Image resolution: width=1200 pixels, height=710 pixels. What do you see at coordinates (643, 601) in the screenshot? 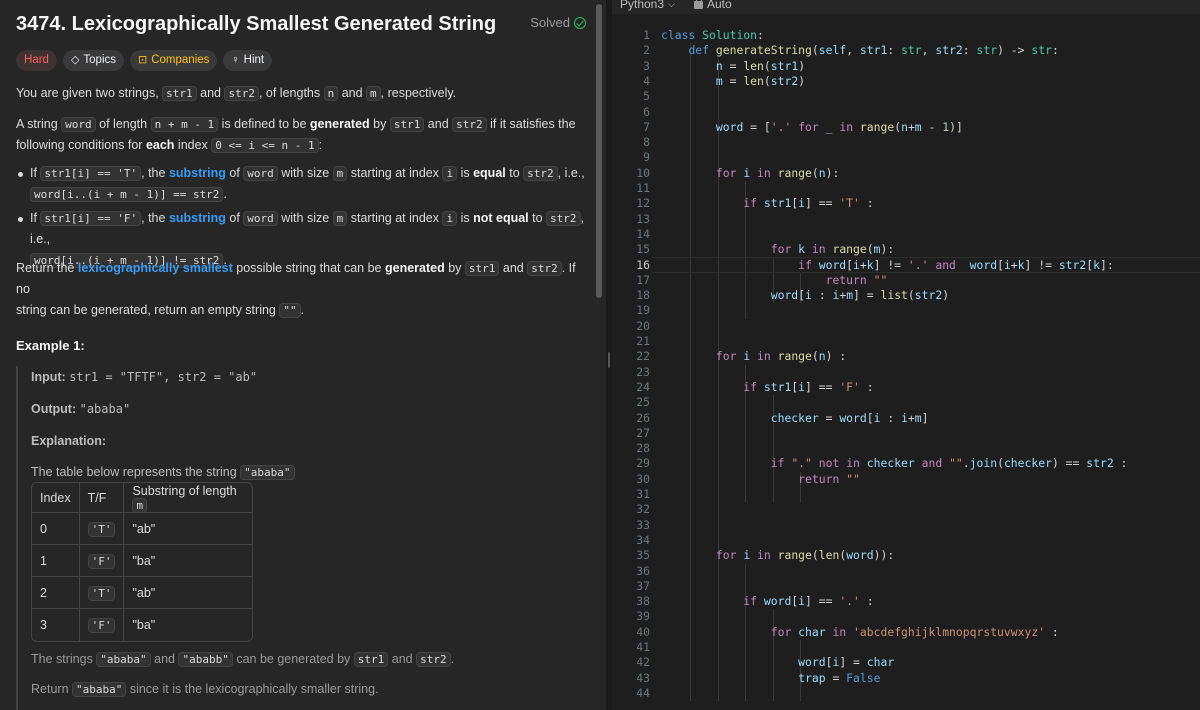
I see `line-number: 38` at bounding box center [643, 601].